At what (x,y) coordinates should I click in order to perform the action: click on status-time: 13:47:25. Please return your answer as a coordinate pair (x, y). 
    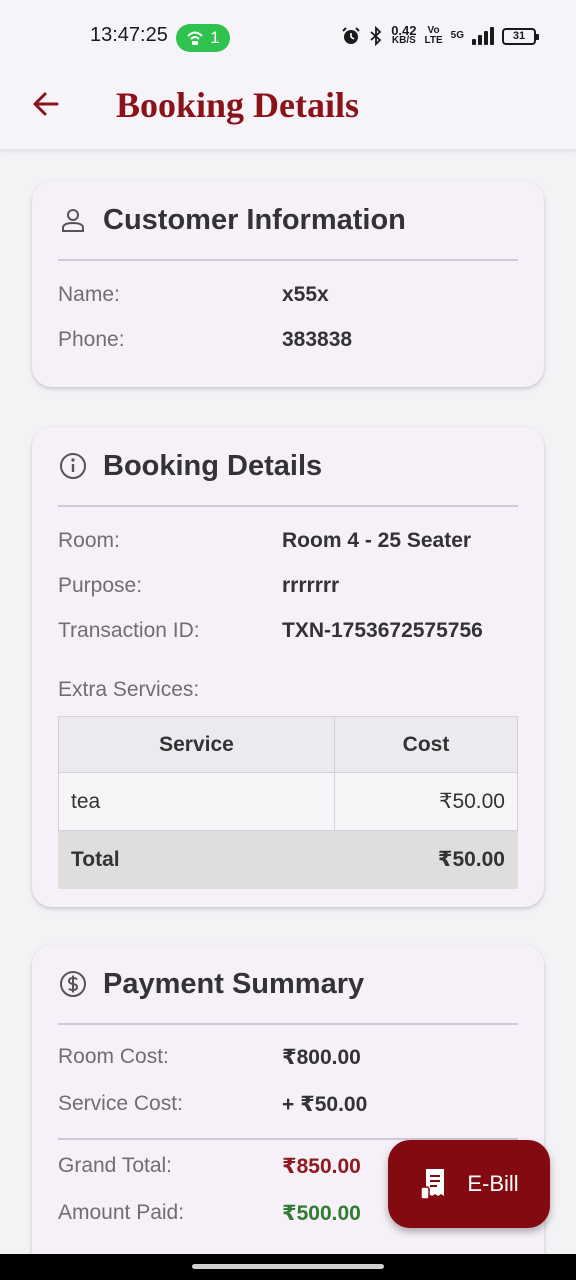
    Looking at the image, I should click on (129, 35).